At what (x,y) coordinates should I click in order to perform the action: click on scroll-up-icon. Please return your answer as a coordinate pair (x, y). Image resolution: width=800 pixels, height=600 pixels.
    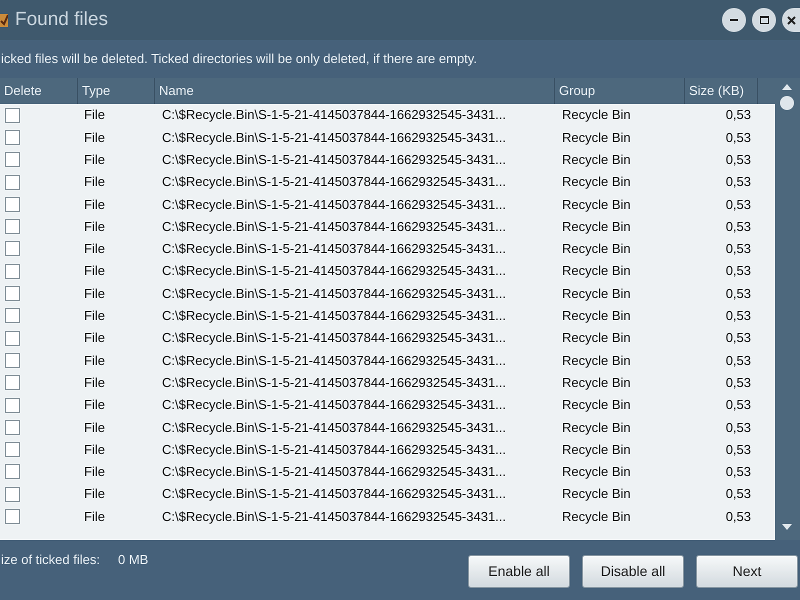
    Looking at the image, I should click on (787, 87).